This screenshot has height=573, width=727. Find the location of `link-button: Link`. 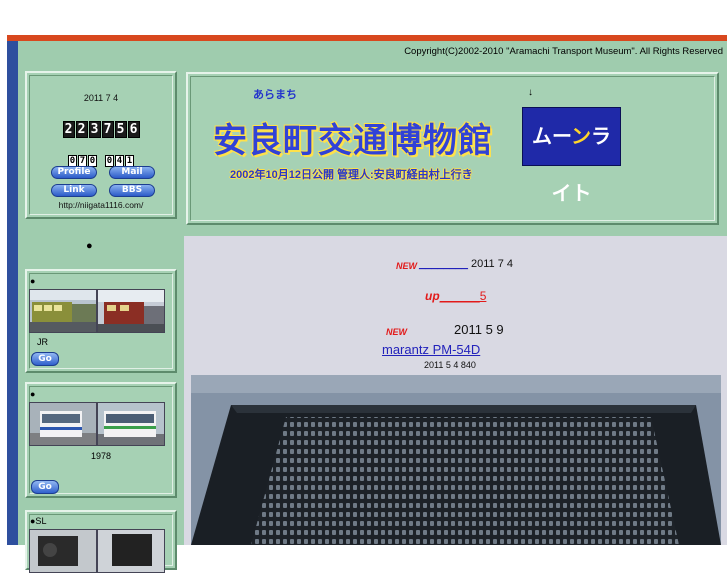

link-button: Link is located at coordinates (74, 190).